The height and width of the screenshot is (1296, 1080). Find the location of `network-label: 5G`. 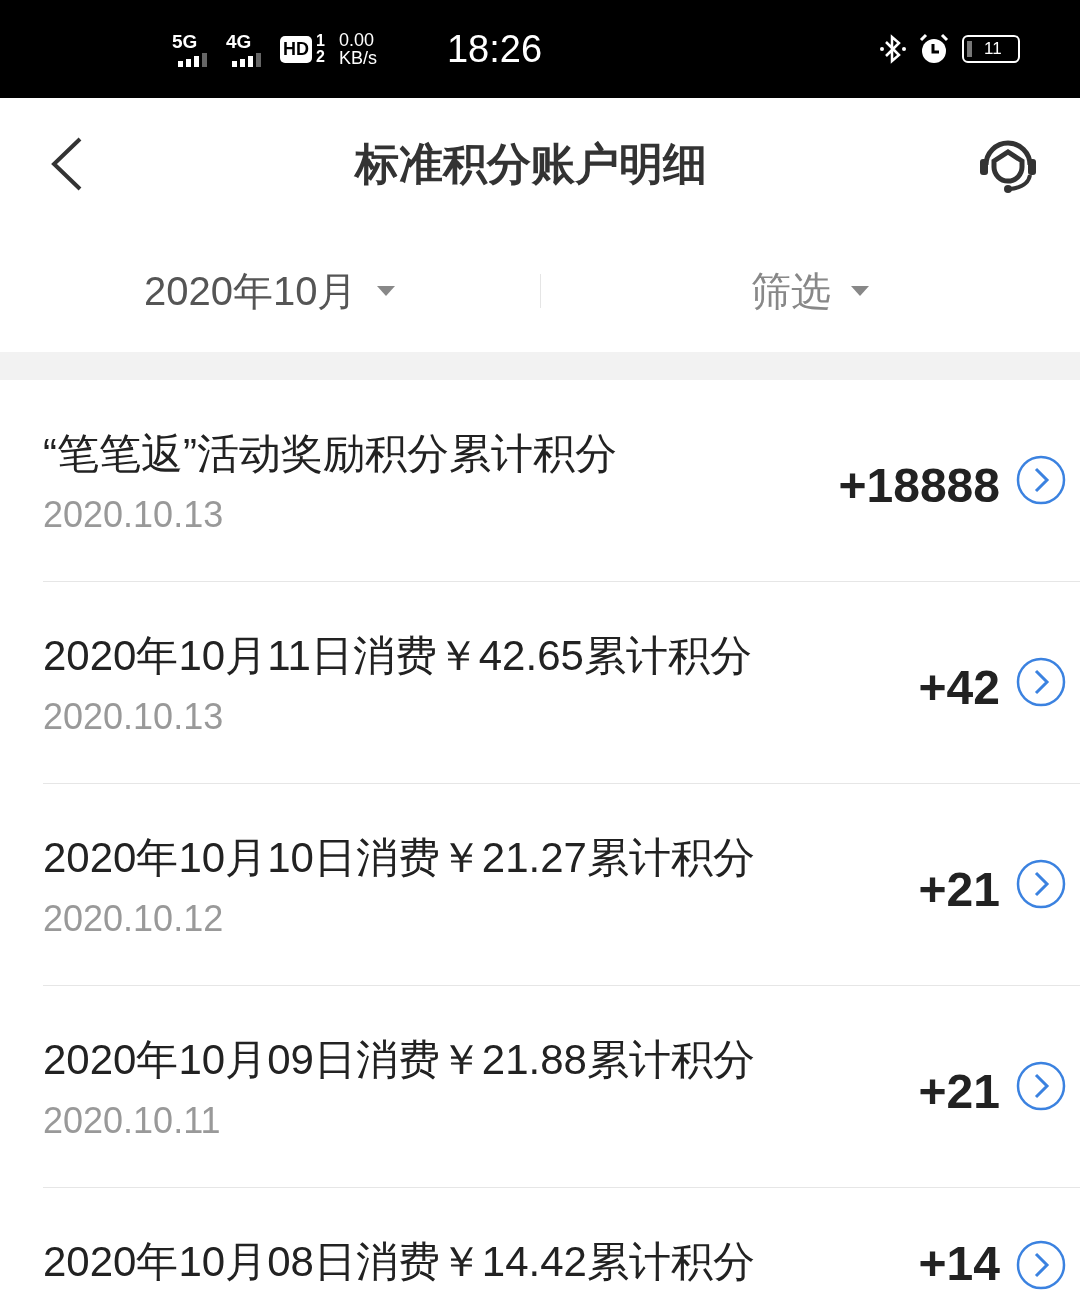

network-label: 5G is located at coordinates (185, 41).